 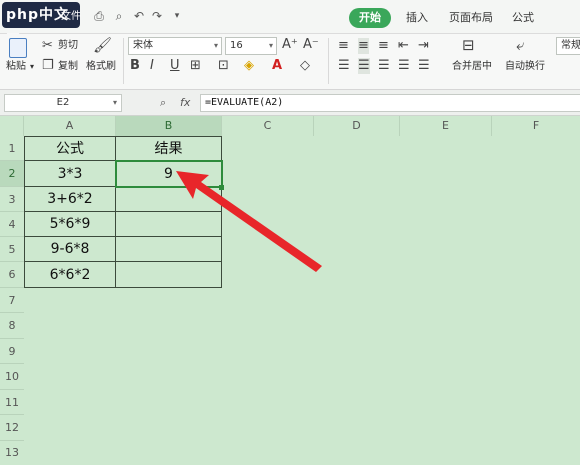 I want to click on wrap-text-button: 自动换行, so click(x=525, y=67).